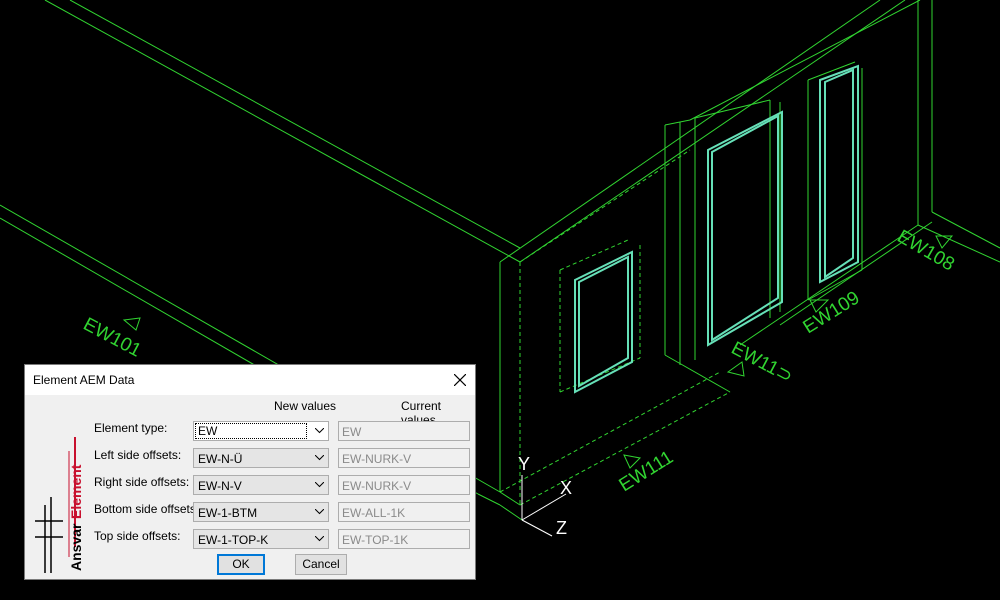  I want to click on element-type-select: EW, so click(261, 431).